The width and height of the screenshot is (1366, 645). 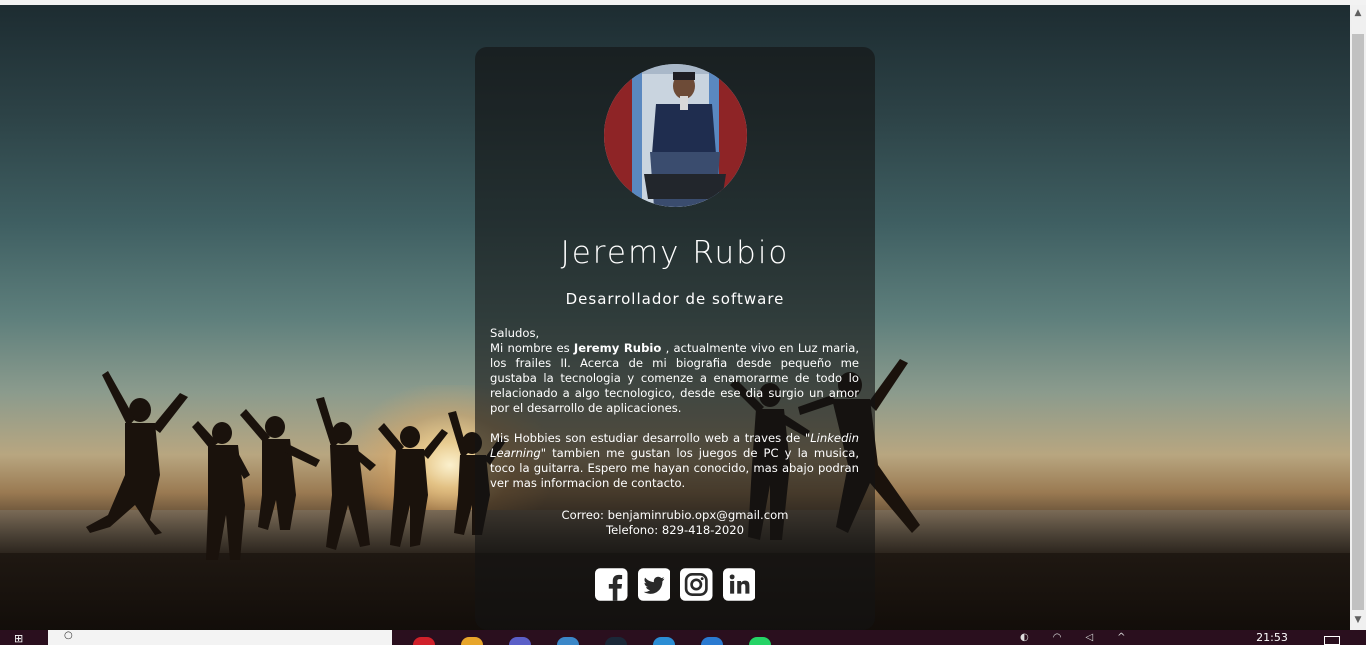 What do you see at coordinates (654, 584) in the screenshot?
I see `twitter-icon` at bounding box center [654, 584].